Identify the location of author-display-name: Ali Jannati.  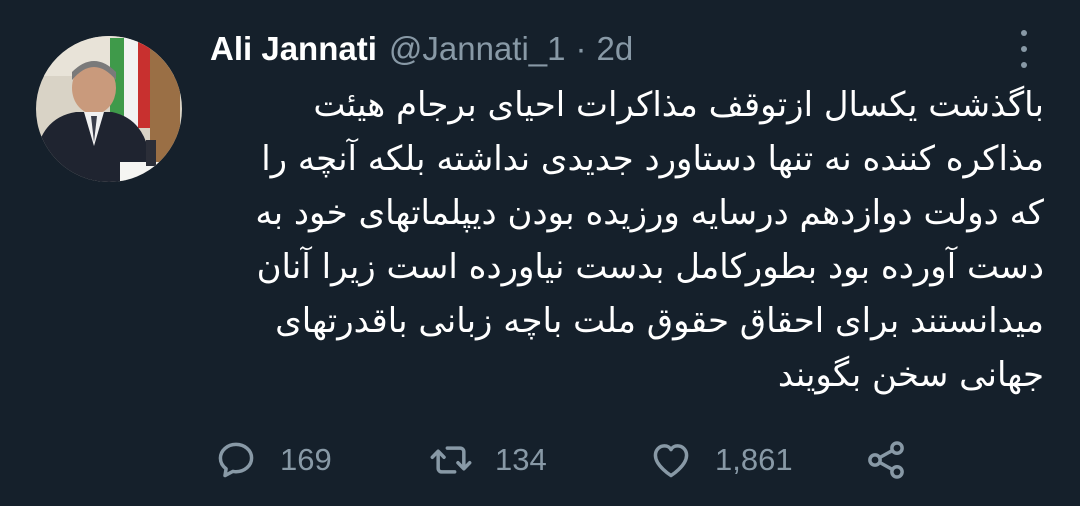
(293, 49).